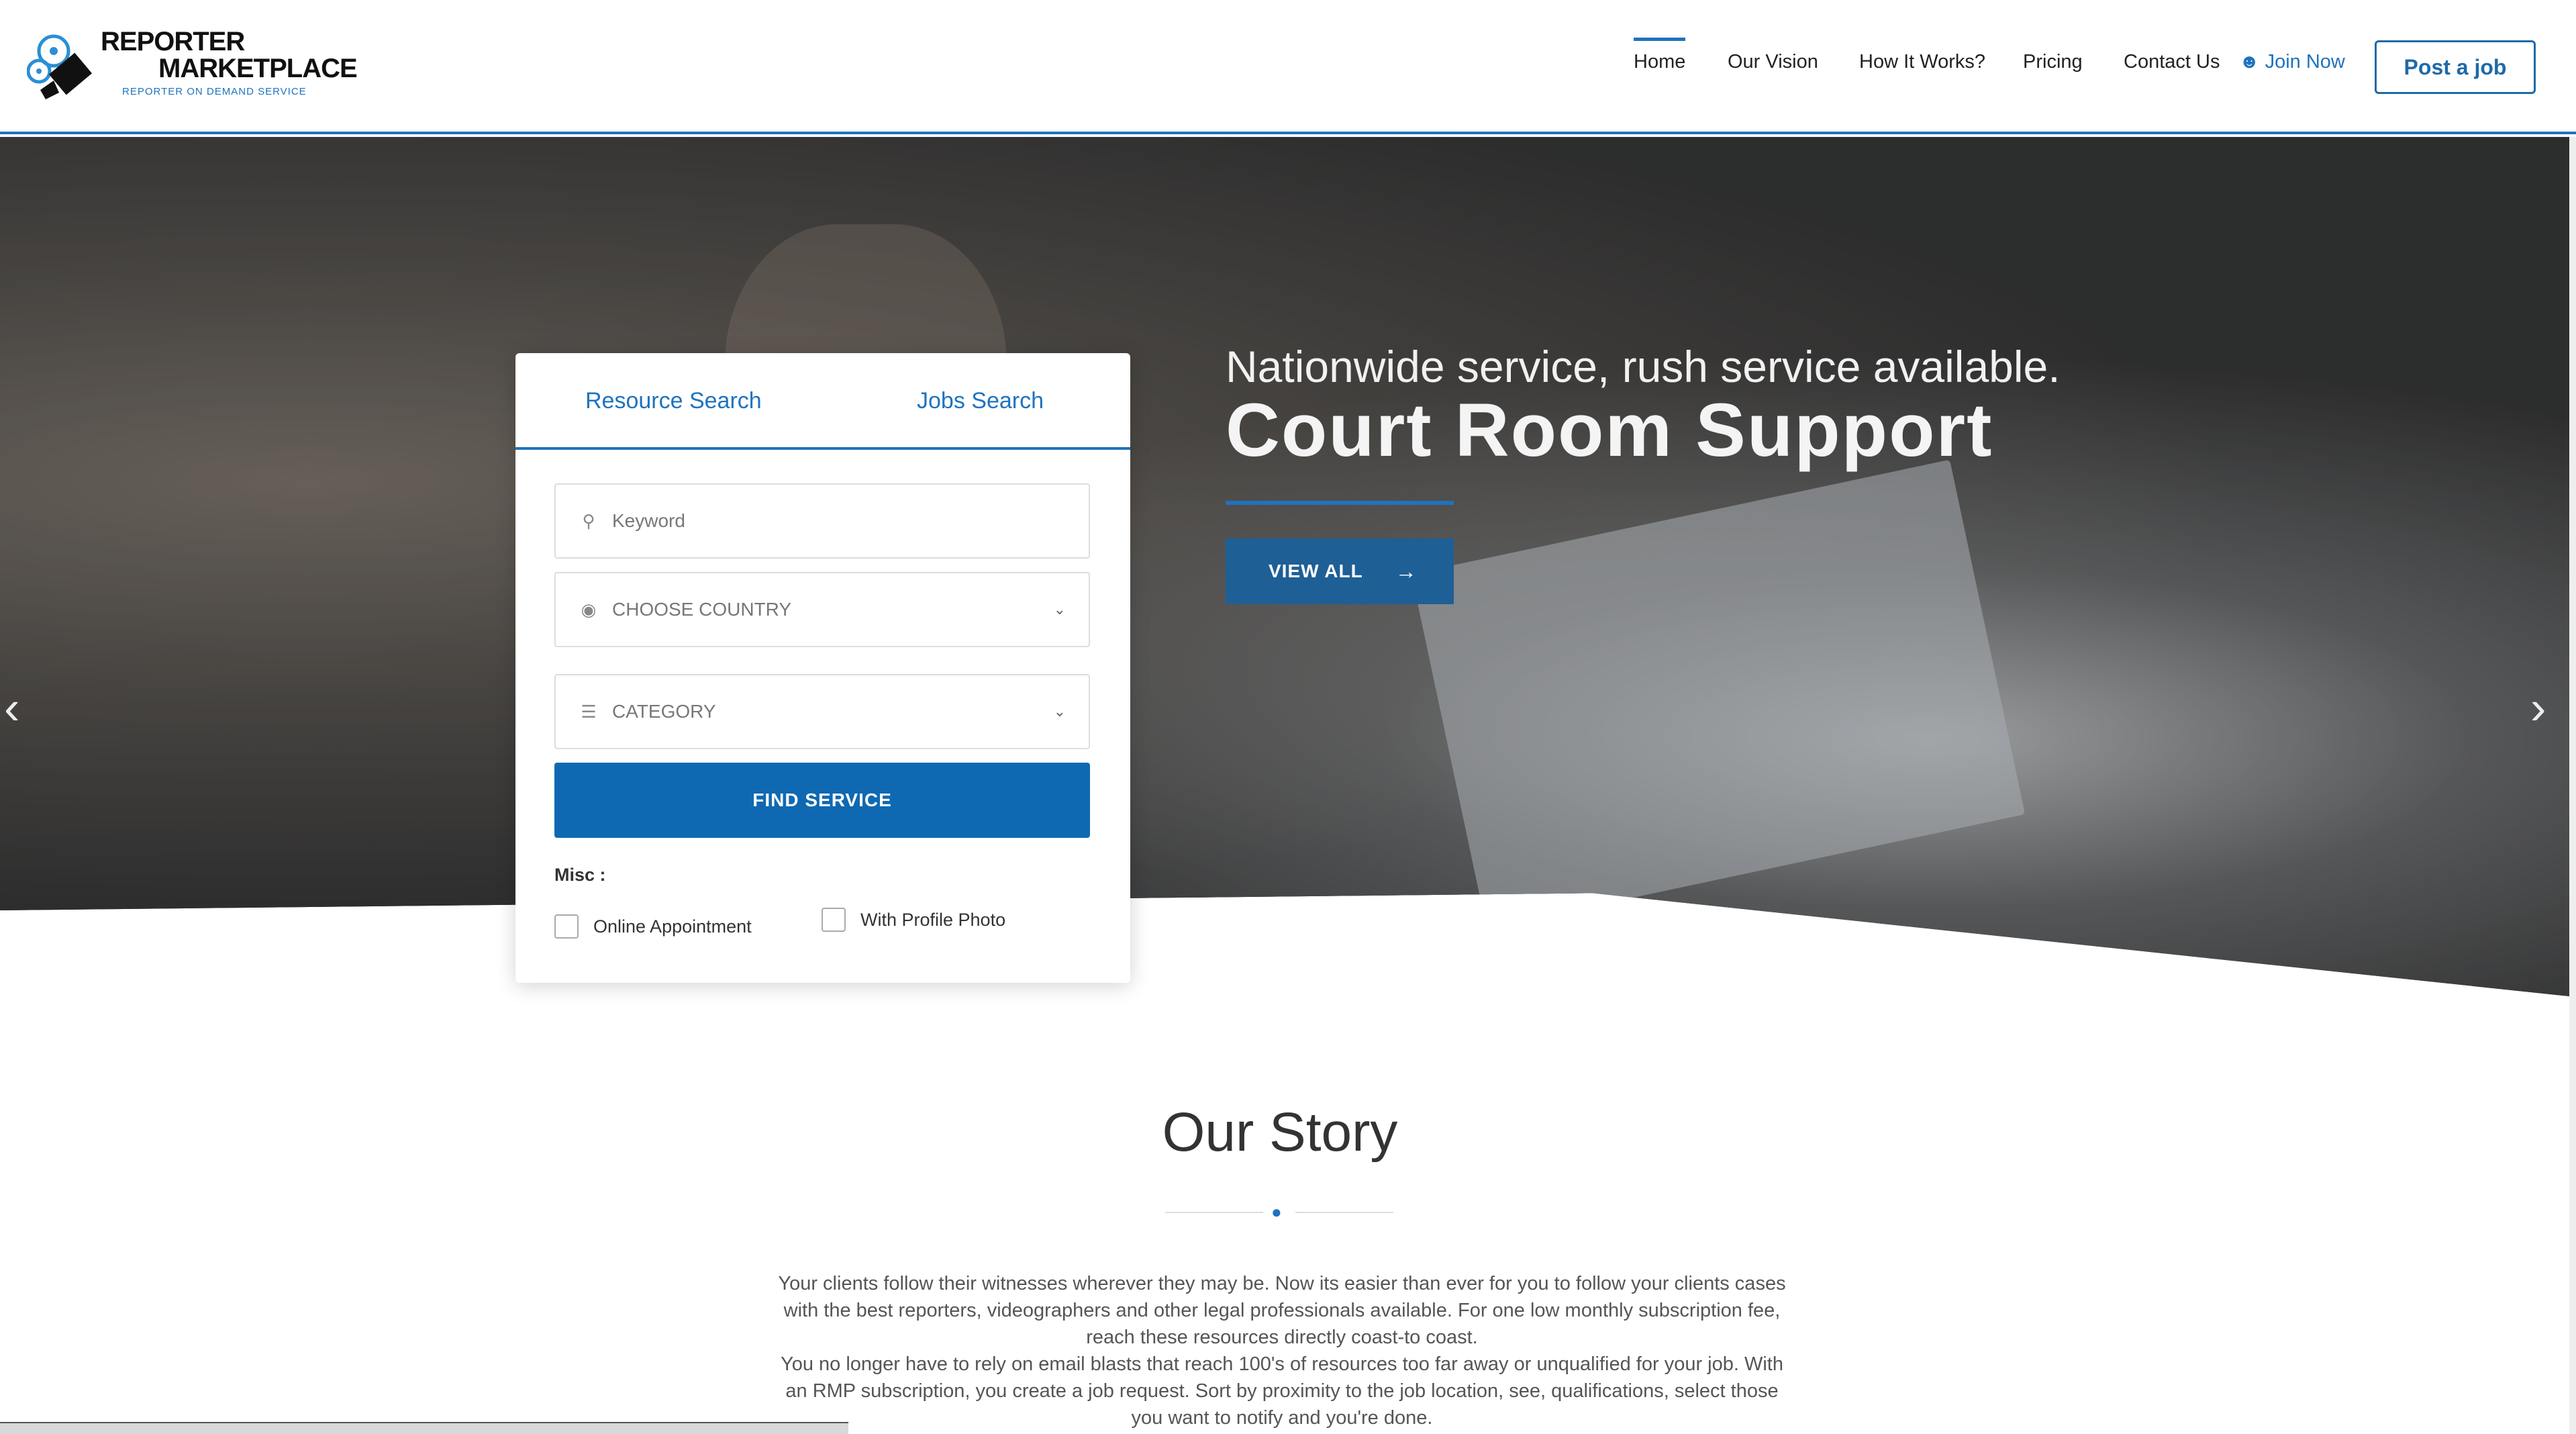 The width and height of the screenshot is (2576, 1434). Describe the element at coordinates (2572, 785) in the screenshot. I see `scrollbar` at that location.